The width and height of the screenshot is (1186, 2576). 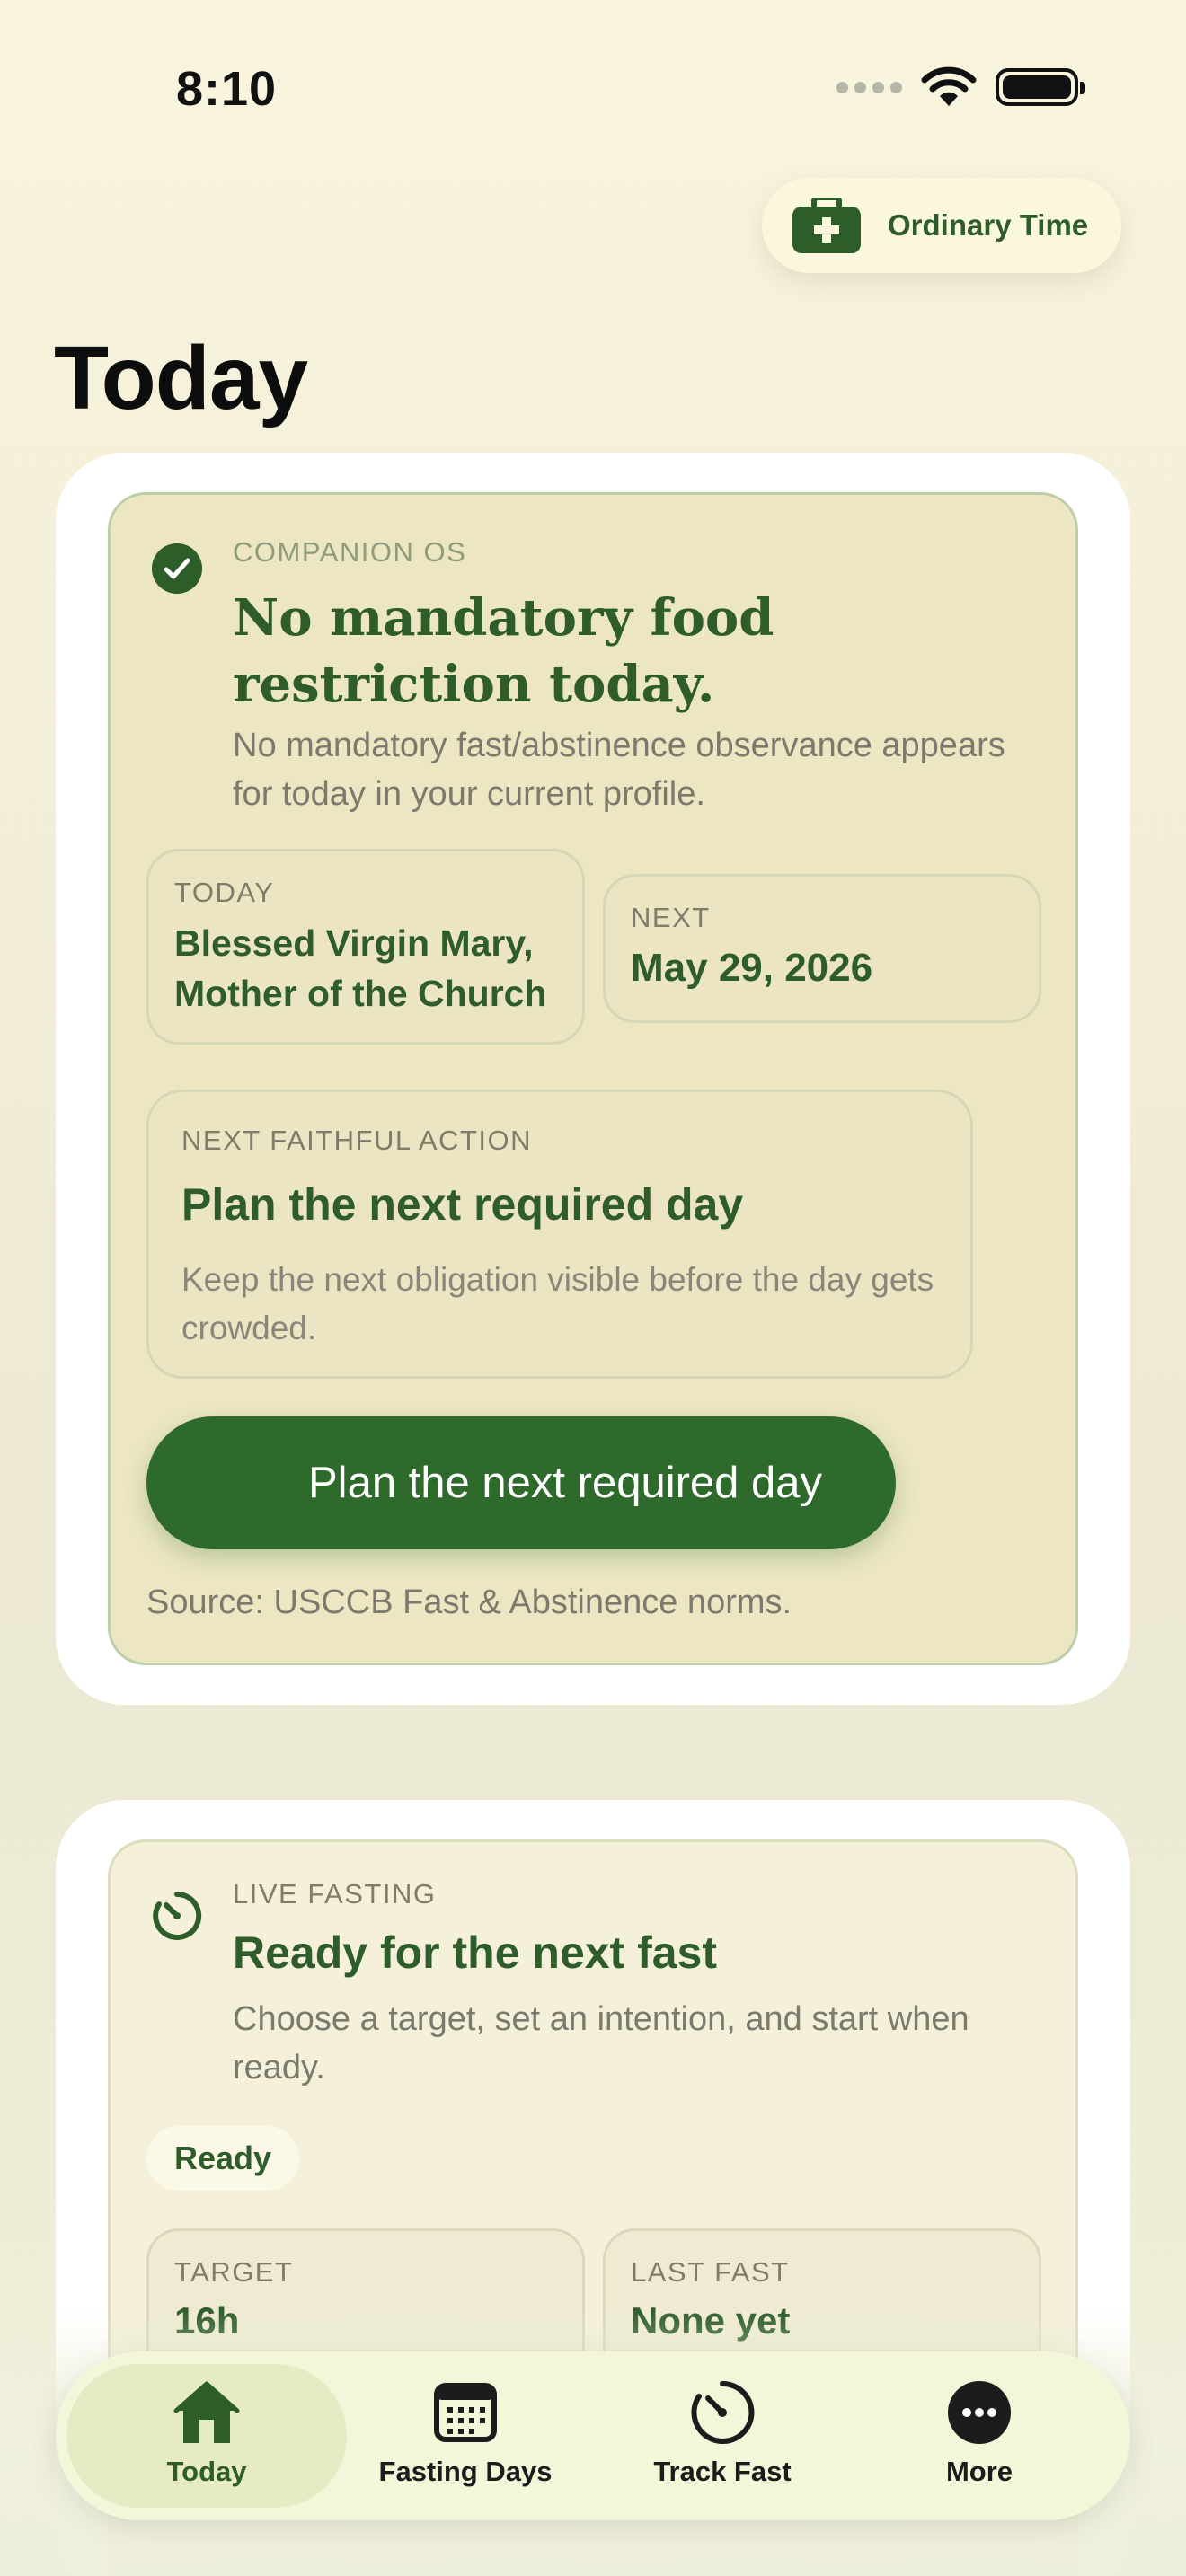 I want to click on status-badge: Ready, so click(x=222, y=2158).